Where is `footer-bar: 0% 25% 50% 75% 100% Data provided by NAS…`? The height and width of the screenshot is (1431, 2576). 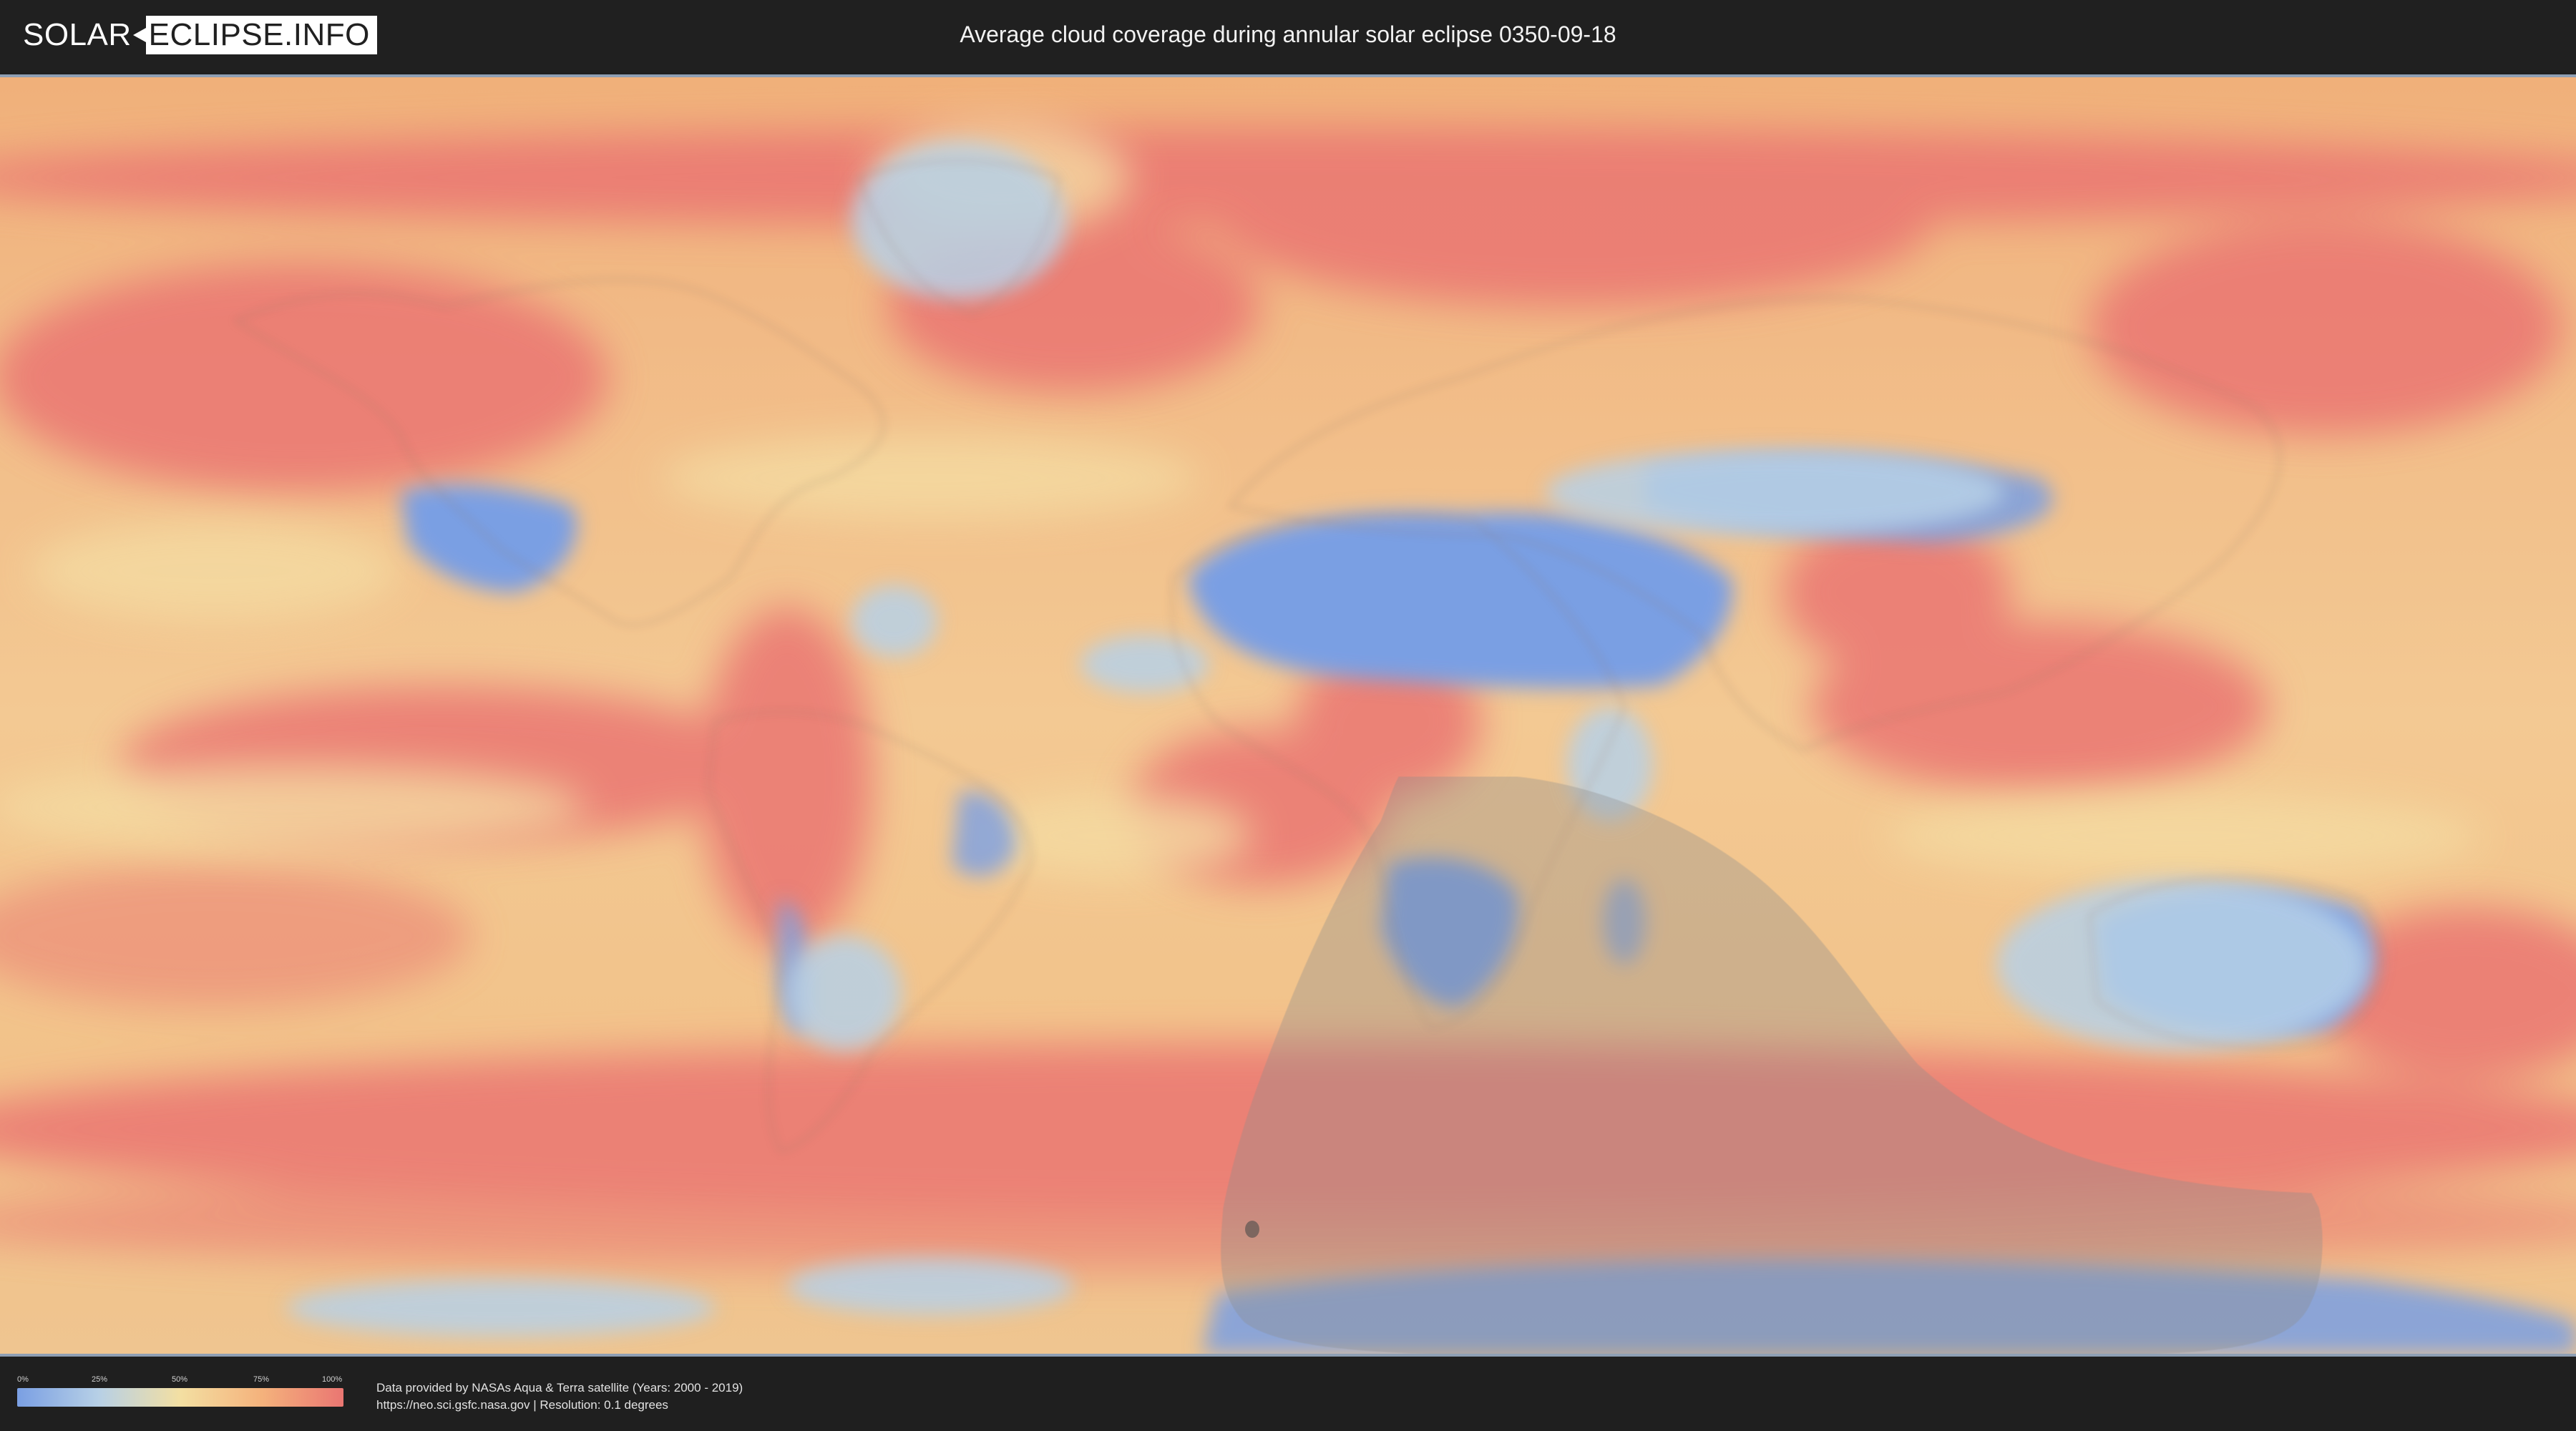 footer-bar: 0% 25% 50% 75% 100% Data provided by NAS… is located at coordinates (1288, 1394).